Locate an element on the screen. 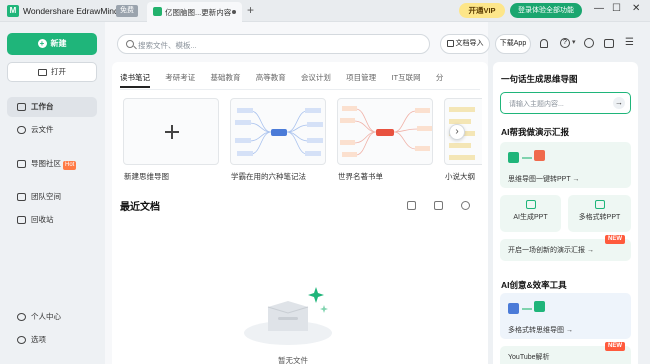  tab-project-management: 项目管理 is located at coordinates (361, 77).